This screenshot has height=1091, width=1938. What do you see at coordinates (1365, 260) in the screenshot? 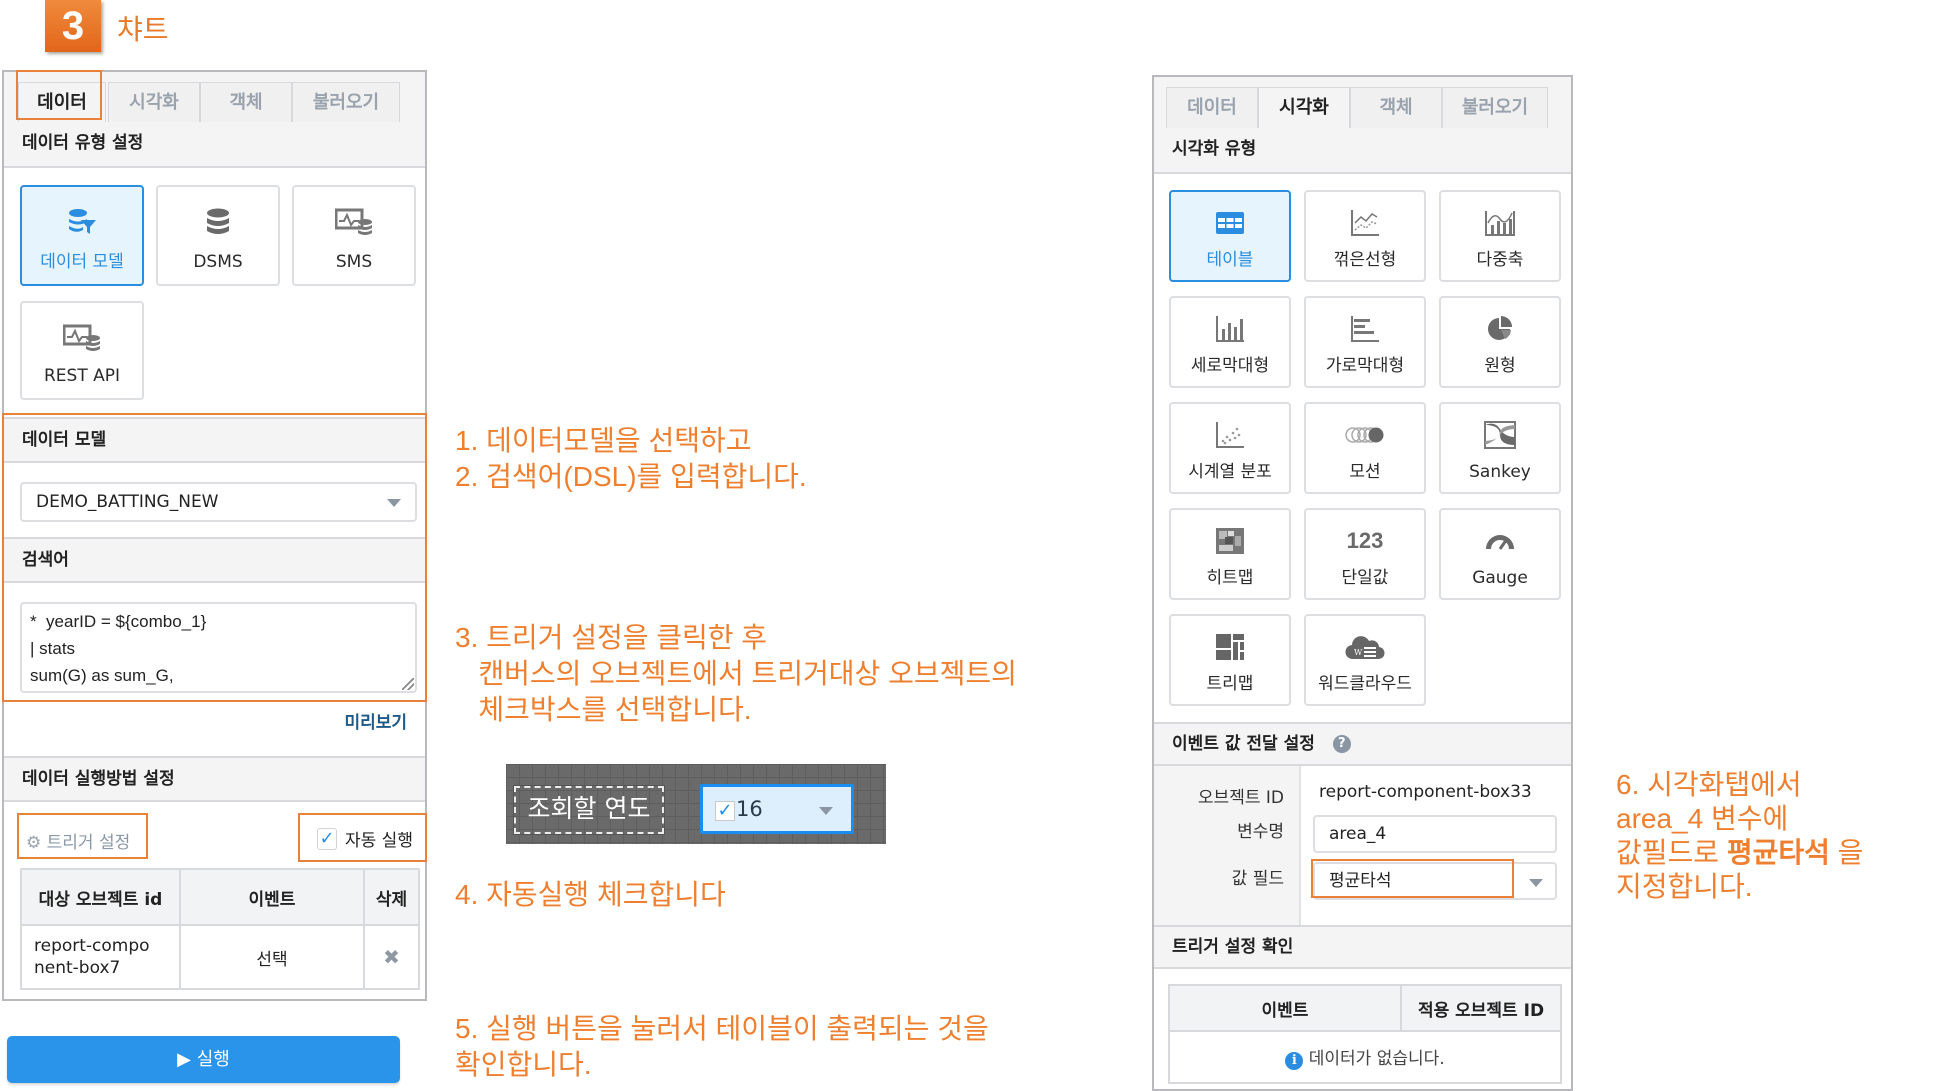
I see `card-label: 꺾은선형` at bounding box center [1365, 260].